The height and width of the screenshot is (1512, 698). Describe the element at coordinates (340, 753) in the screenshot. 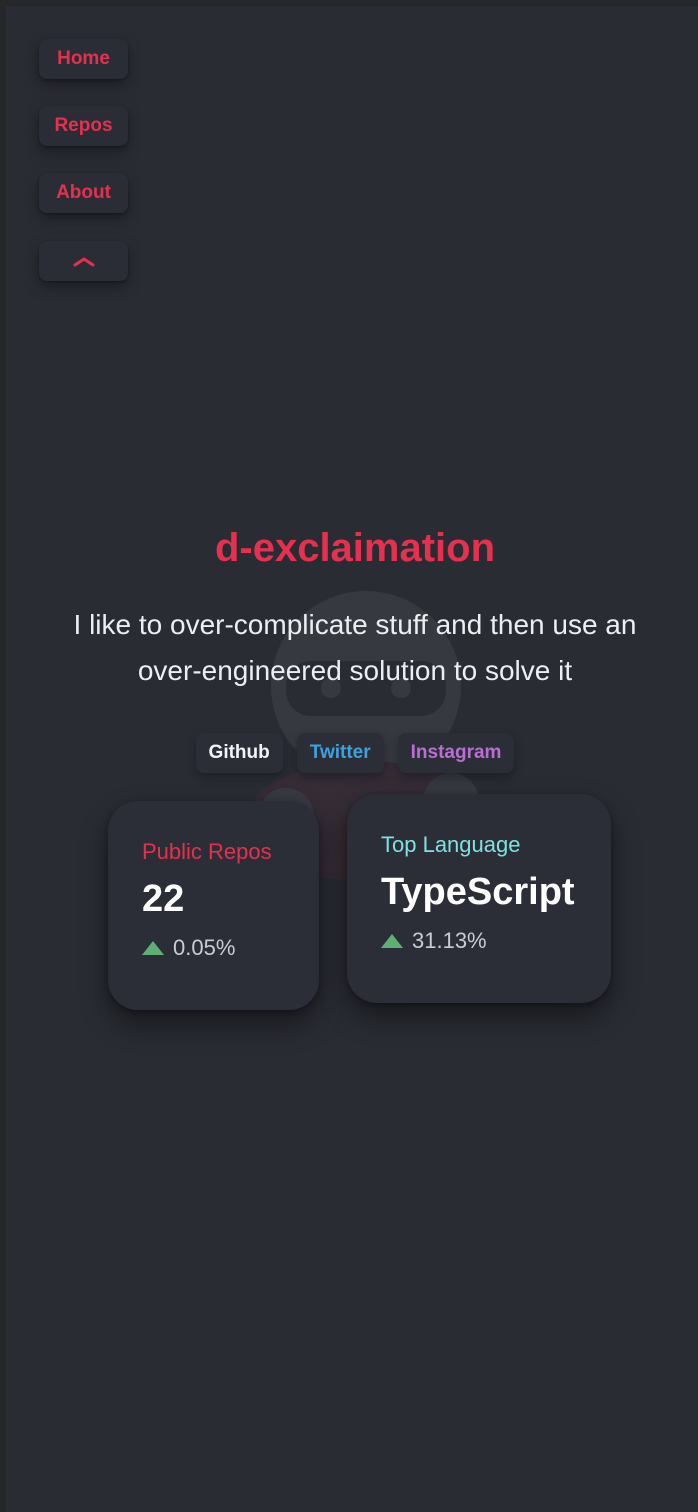

I see `twitter-link: Twitter` at that location.